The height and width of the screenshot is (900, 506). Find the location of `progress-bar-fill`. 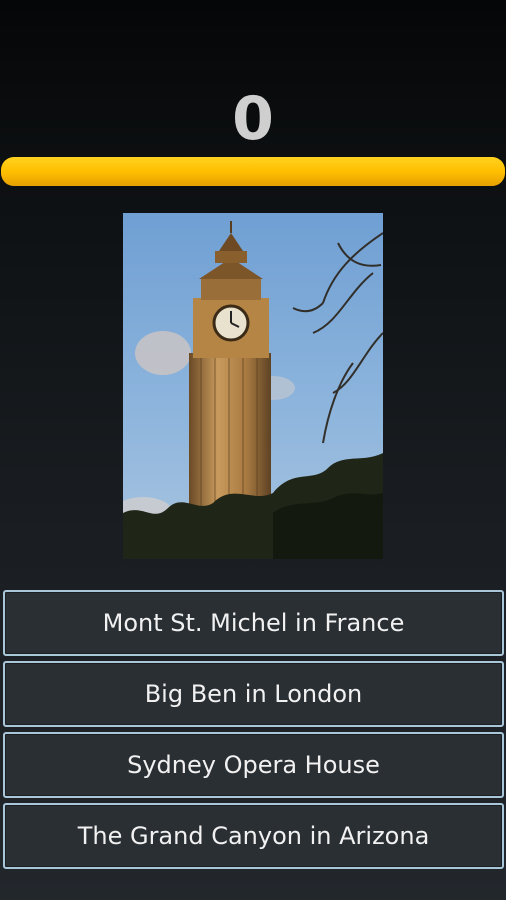

progress-bar-fill is located at coordinates (253, 171).